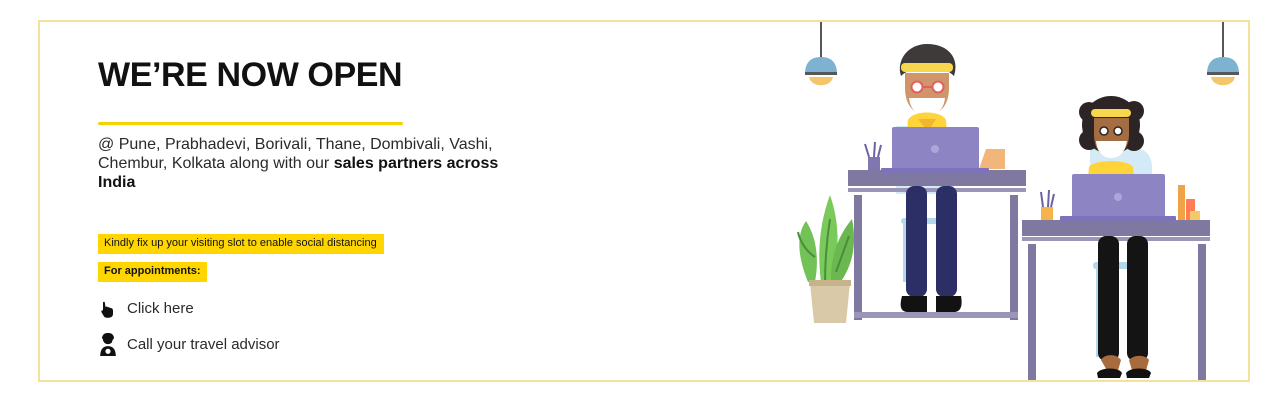 The image size is (1280, 413). Describe the element at coordinates (250, 75) in the screenshot. I see `page-title: WE’RE NOW OPEN` at that location.